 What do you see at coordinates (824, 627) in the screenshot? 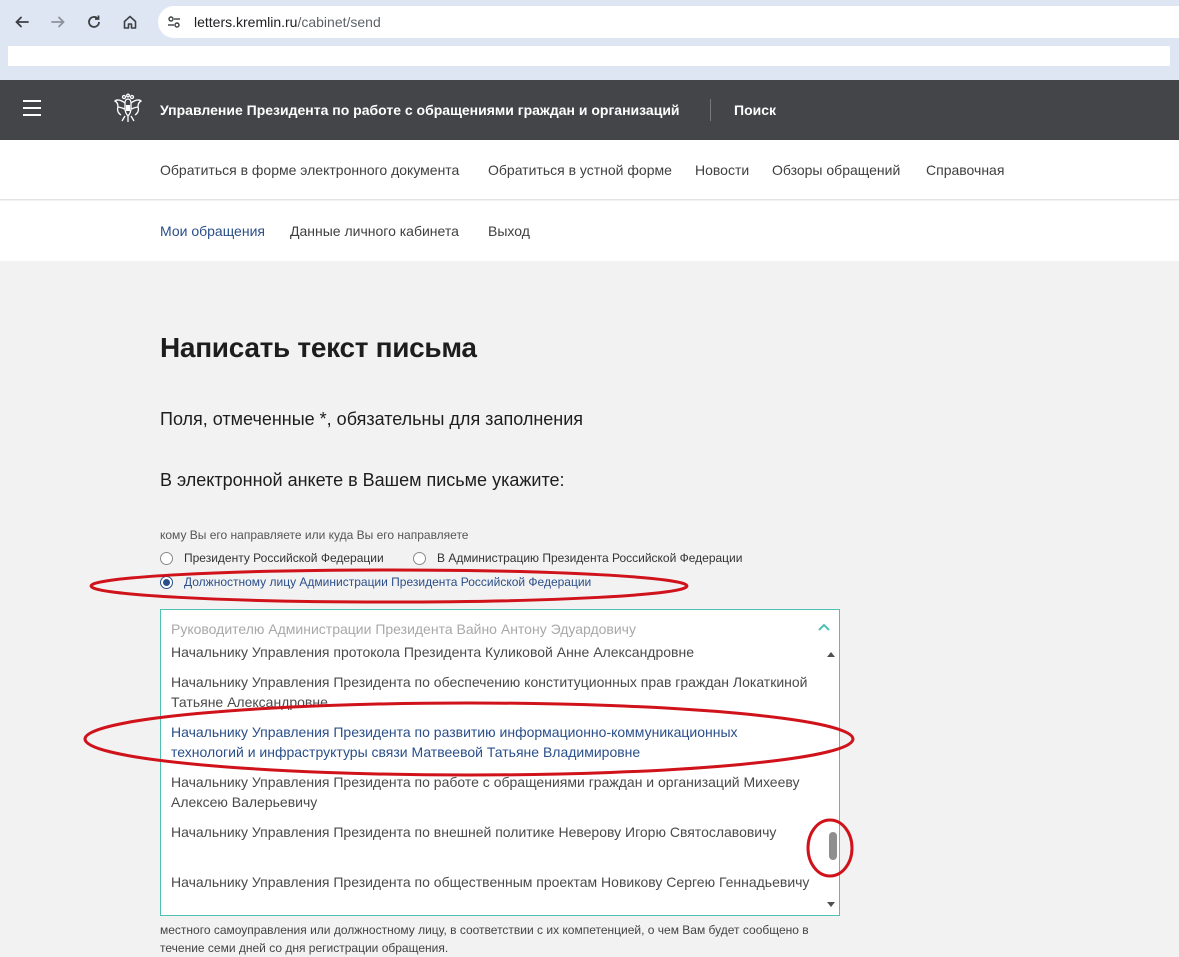
I see `chevron-up-icon` at bounding box center [824, 627].